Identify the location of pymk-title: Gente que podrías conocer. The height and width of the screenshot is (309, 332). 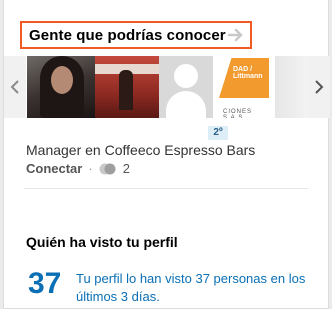
(127, 35).